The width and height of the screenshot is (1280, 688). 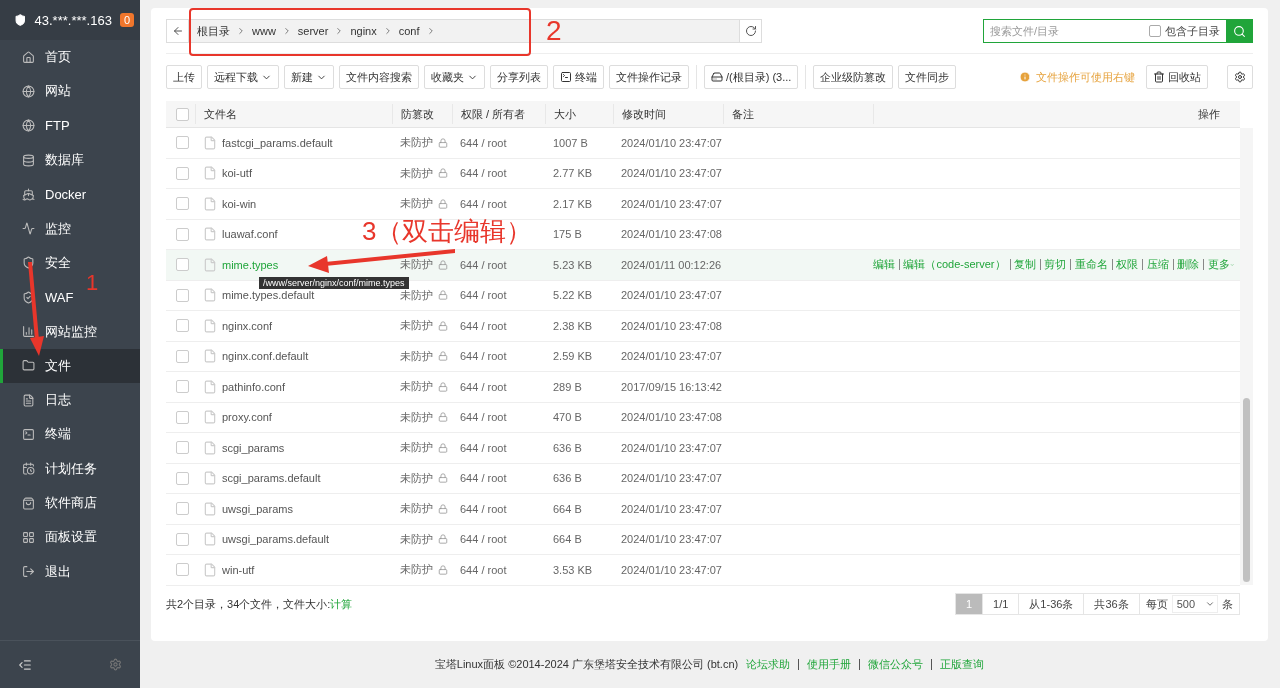 What do you see at coordinates (454, 77) in the screenshot?
I see `toolbar-button: 收藏夹` at bounding box center [454, 77].